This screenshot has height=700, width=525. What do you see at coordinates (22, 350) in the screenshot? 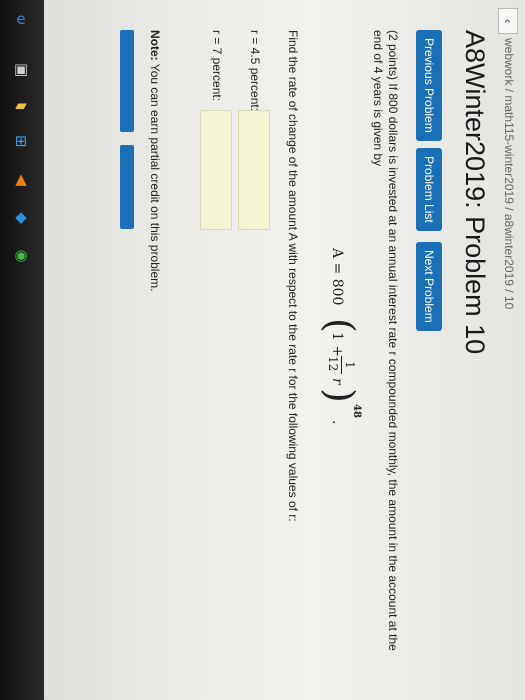
I see `windows-taskbar: e ▣ ▰ ⊞ ▲ ◆ ◉` at bounding box center [22, 350].